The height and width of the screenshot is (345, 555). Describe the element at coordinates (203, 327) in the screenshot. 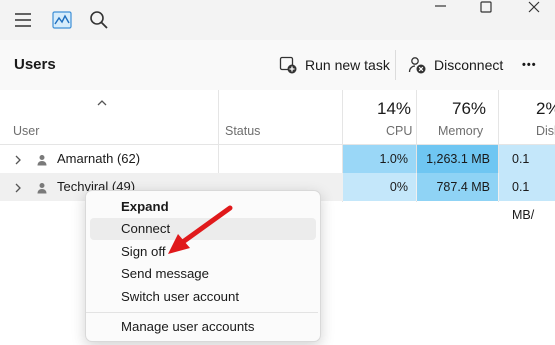

I see `menu-item-manage-user-accounts: Manage user accounts` at that location.